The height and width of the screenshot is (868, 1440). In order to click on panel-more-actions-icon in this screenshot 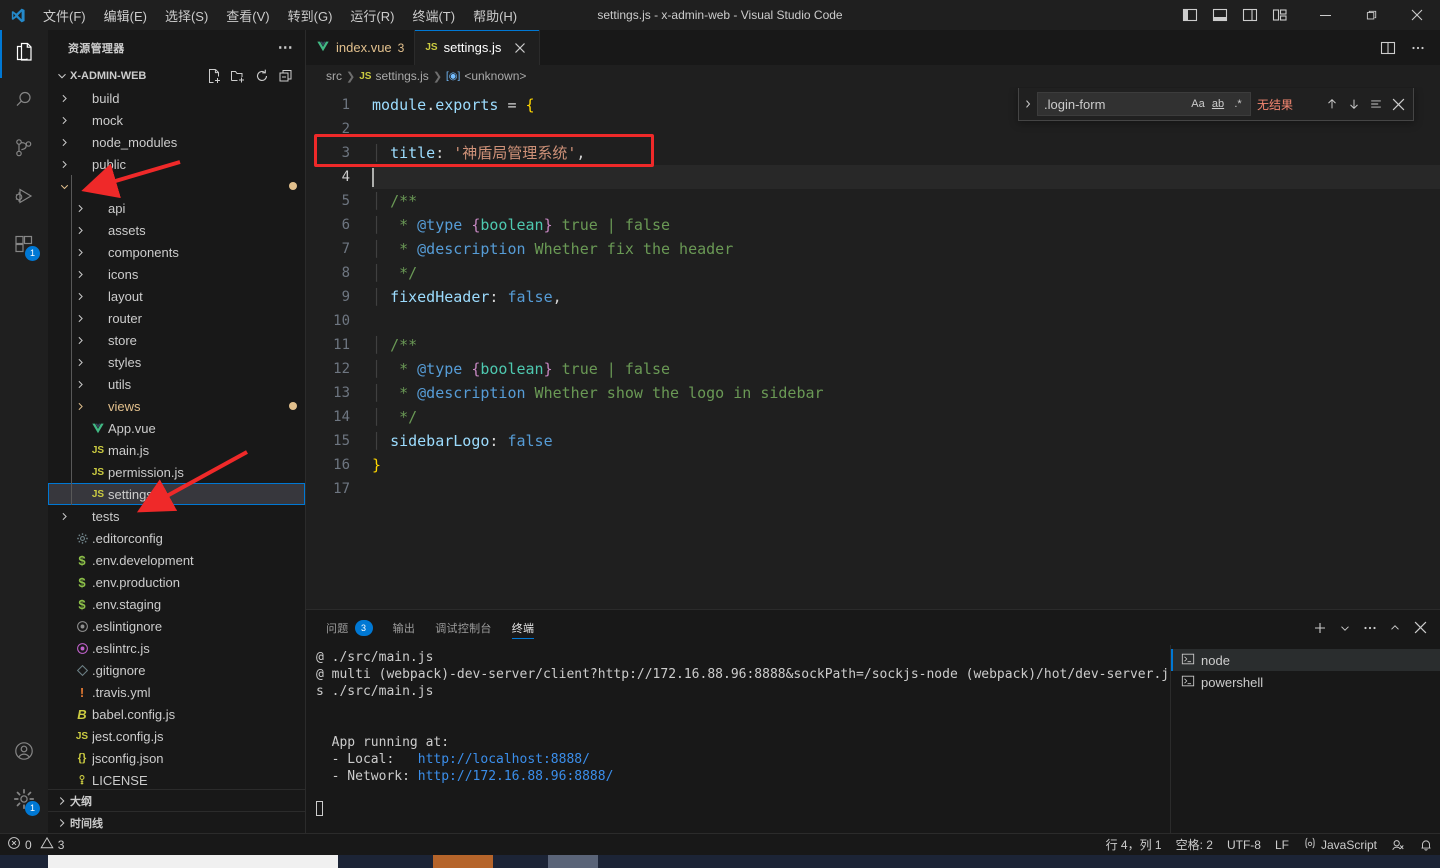, I will do `click(1370, 628)`.